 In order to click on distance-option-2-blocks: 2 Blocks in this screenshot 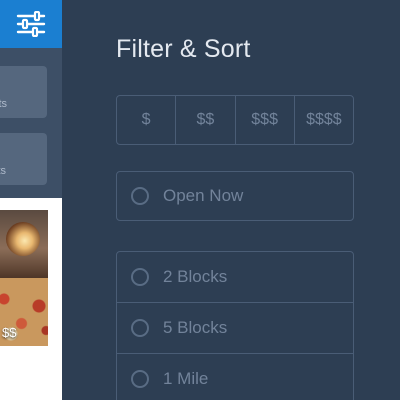, I will do `click(235, 277)`.